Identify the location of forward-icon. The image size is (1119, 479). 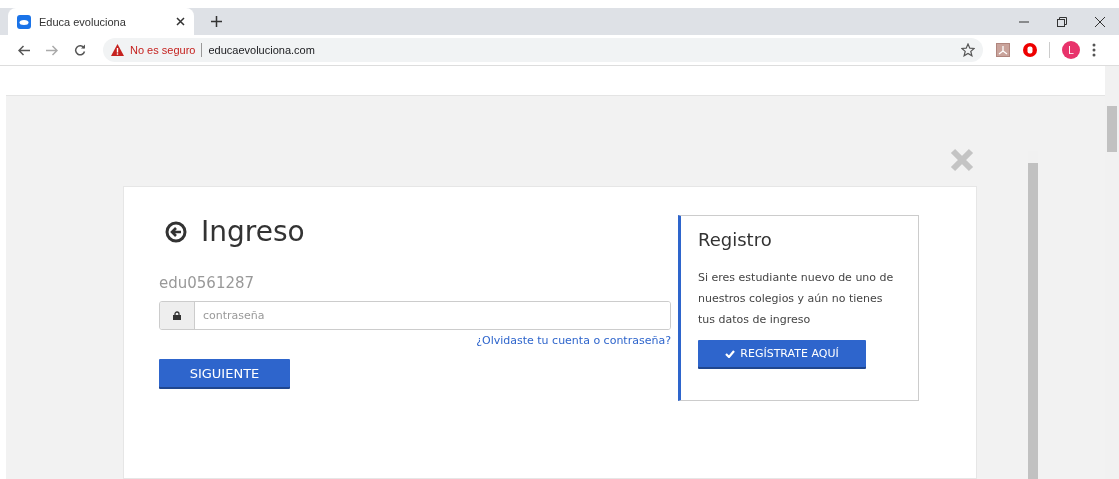
(52, 50).